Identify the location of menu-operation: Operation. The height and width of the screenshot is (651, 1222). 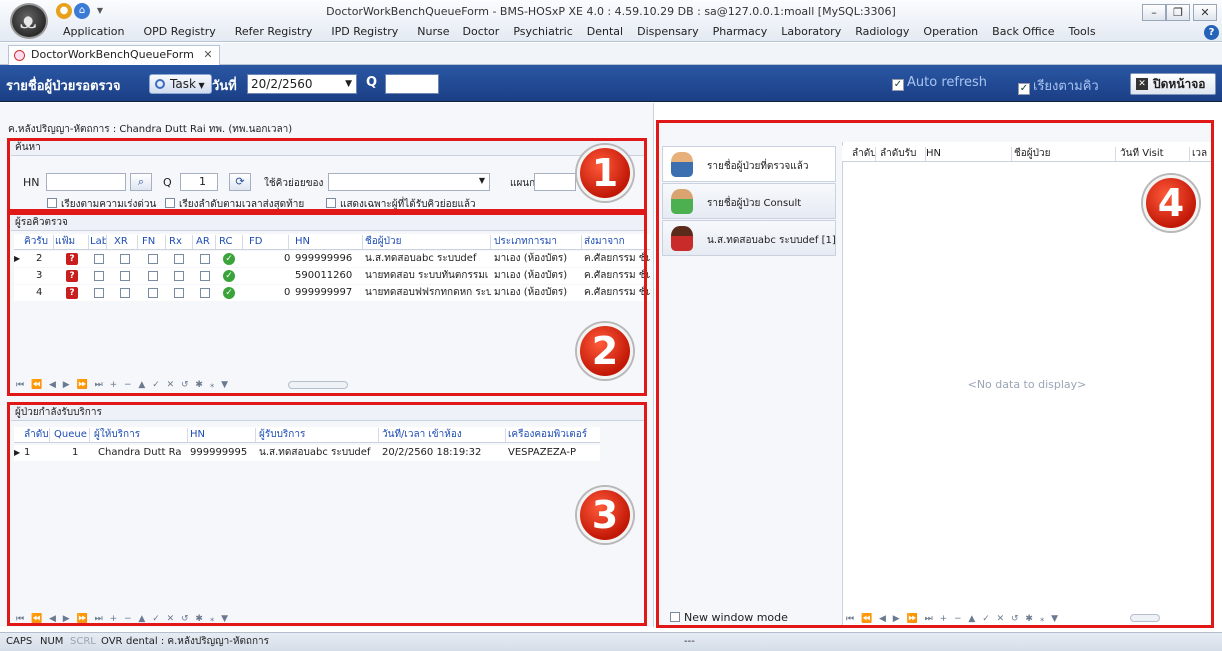
(943, 33).